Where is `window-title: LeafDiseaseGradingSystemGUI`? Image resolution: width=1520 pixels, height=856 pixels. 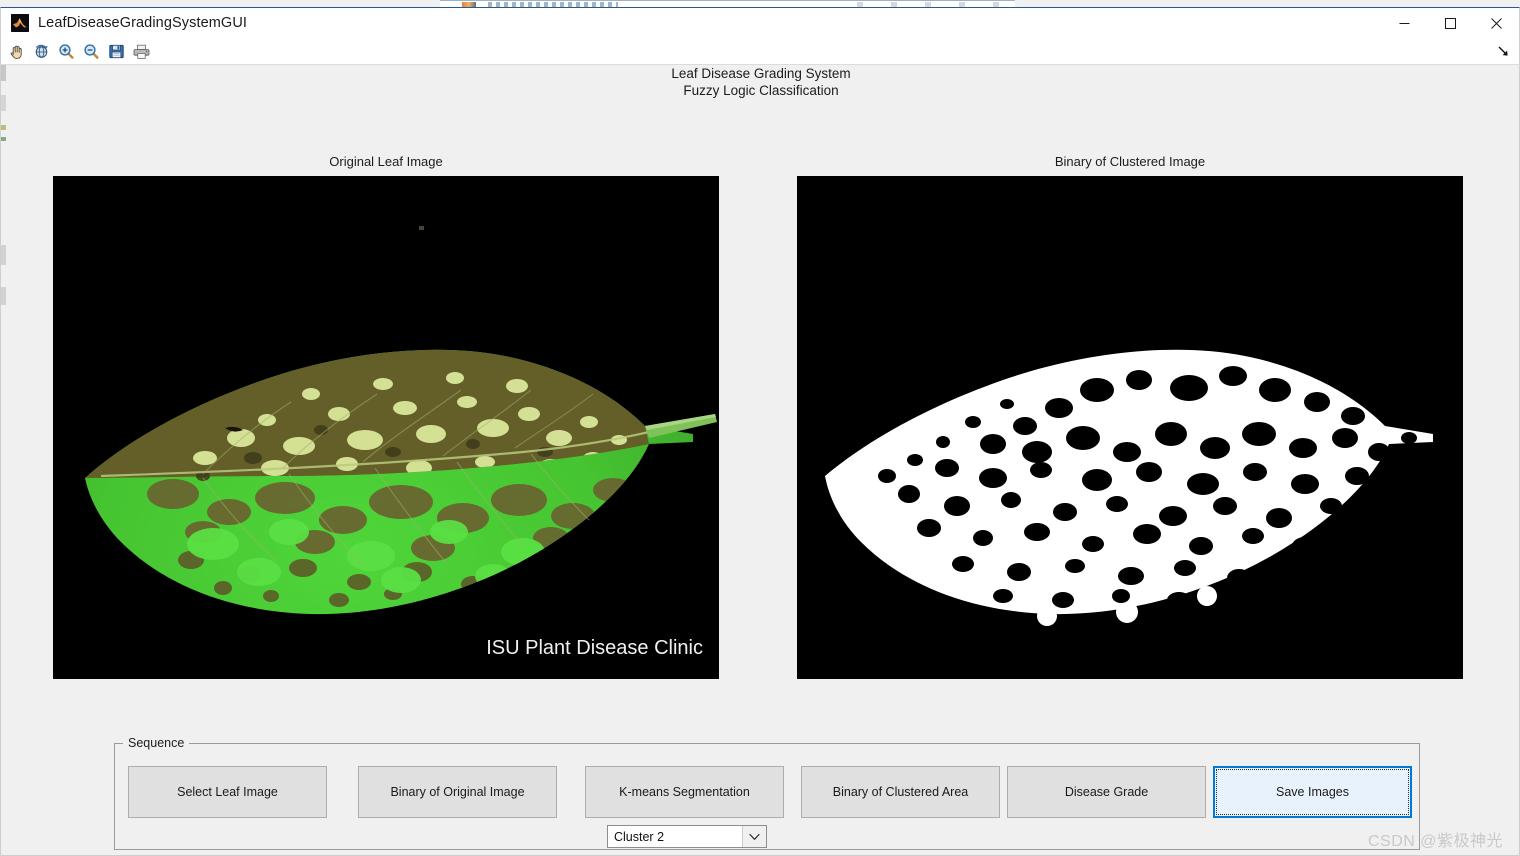 window-title: LeafDiseaseGradingSystemGUI is located at coordinates (143, 23).